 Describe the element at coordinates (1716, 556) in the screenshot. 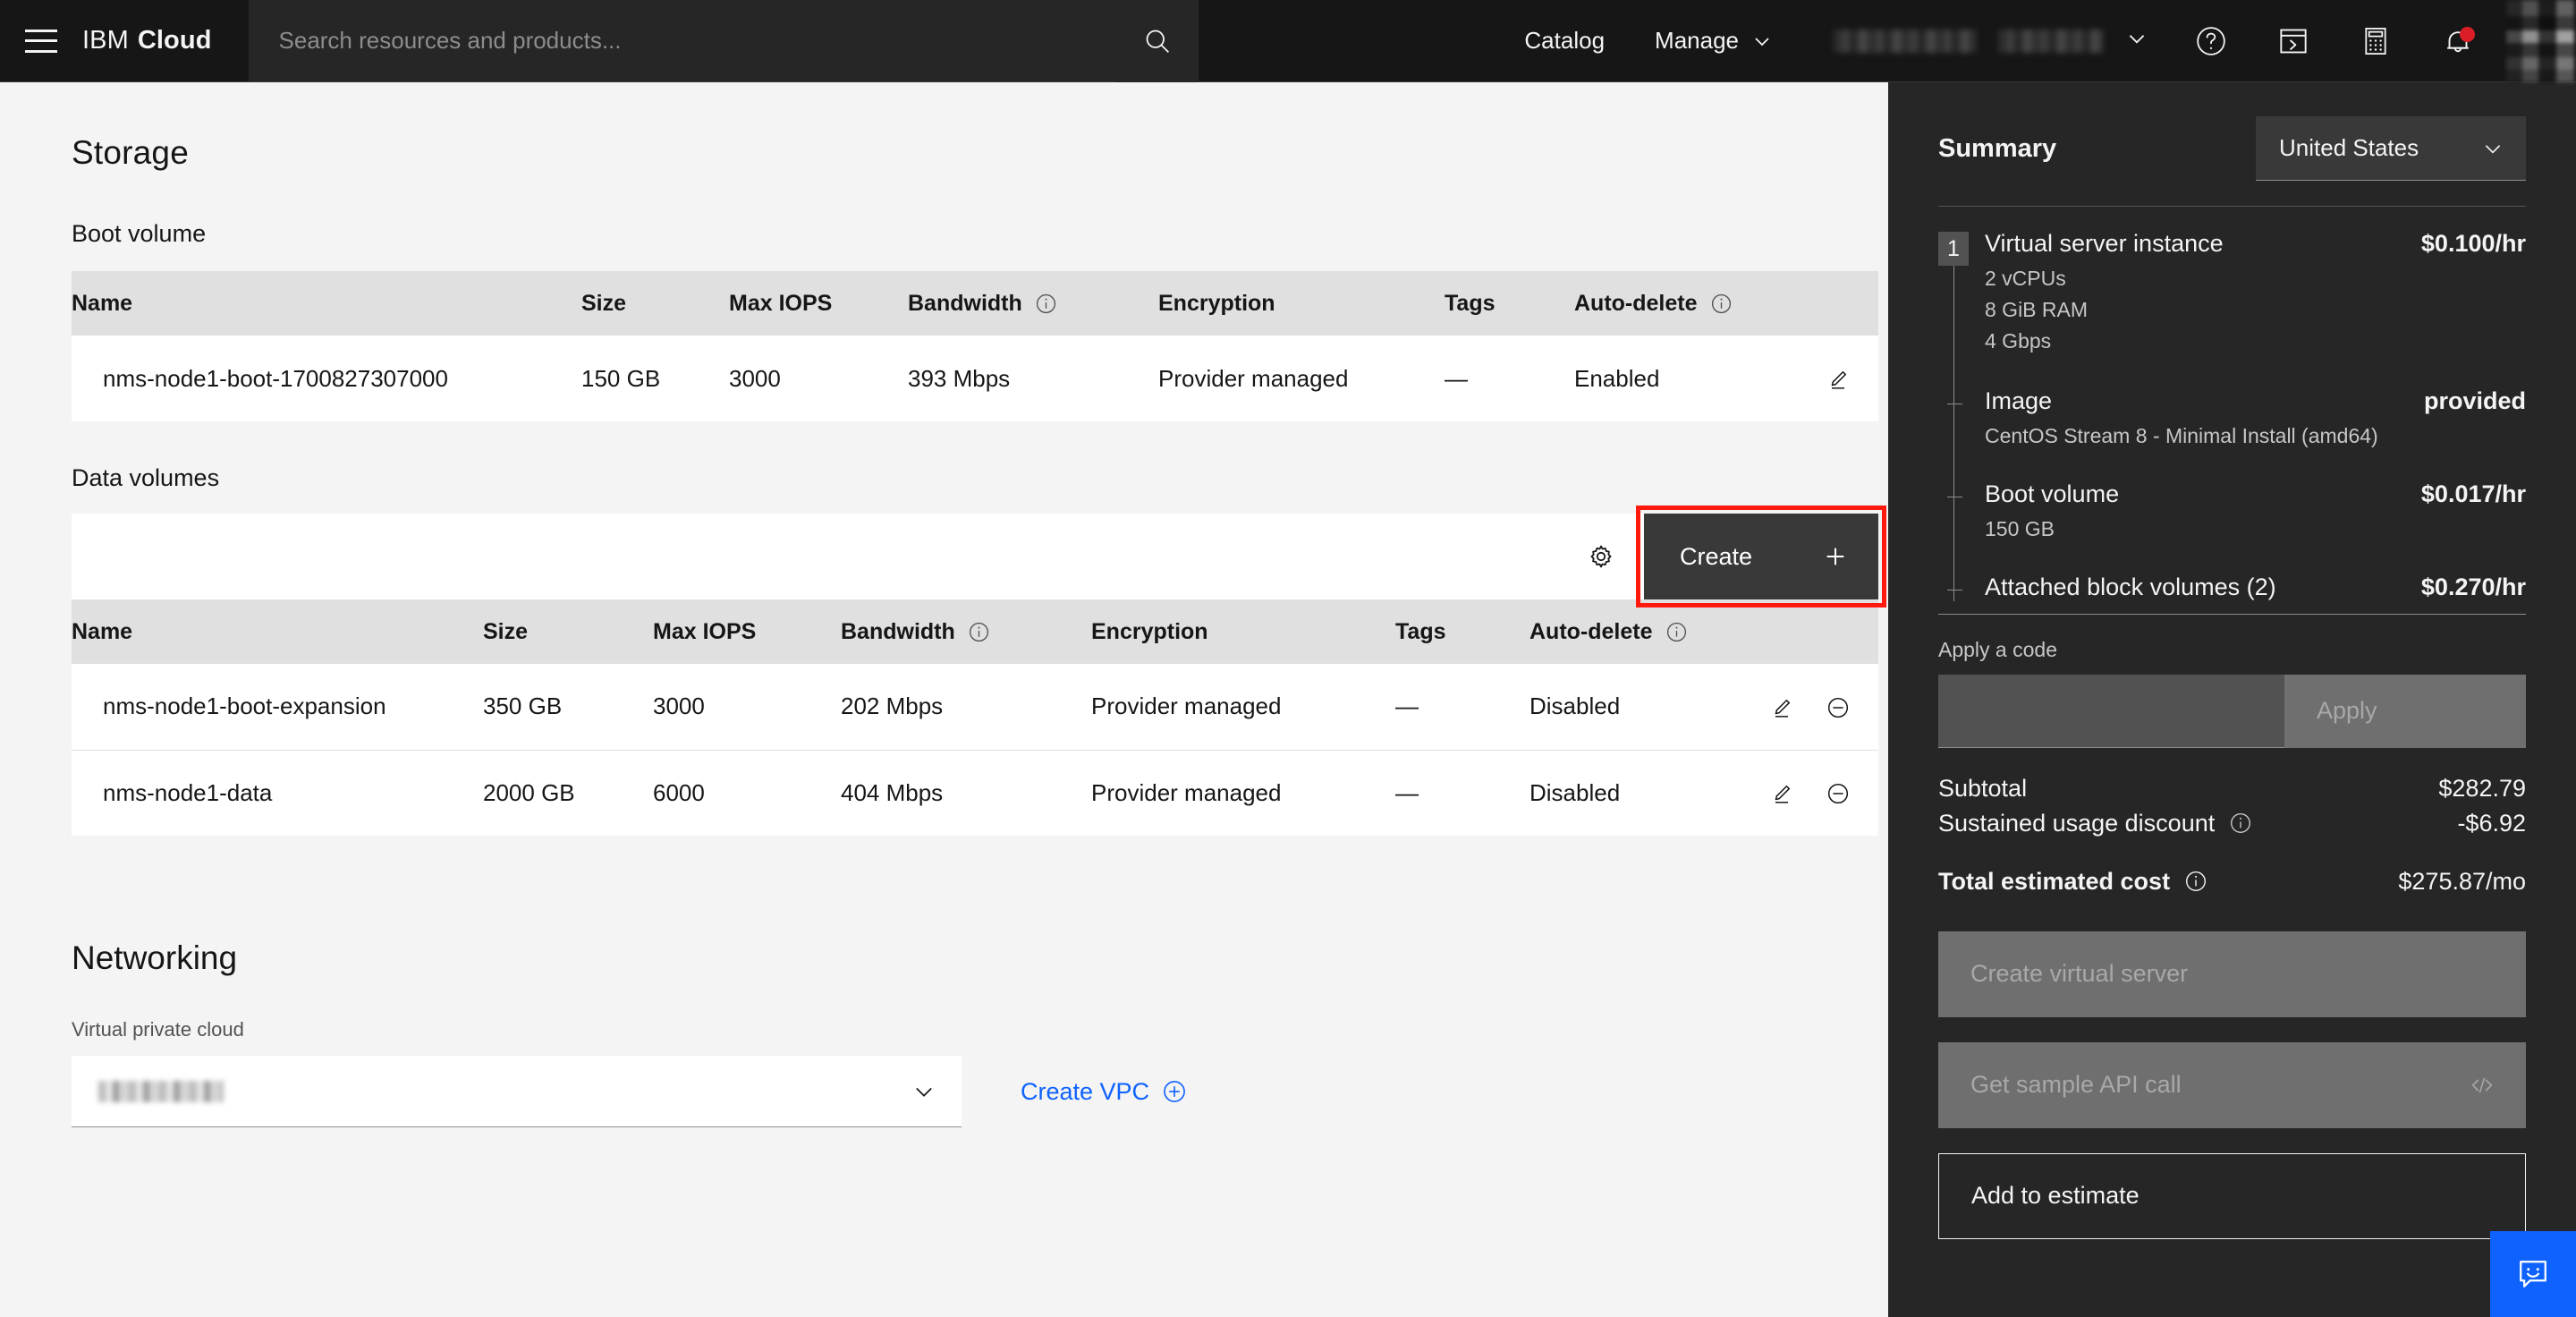

I see `create-button-label: Create` at that location.